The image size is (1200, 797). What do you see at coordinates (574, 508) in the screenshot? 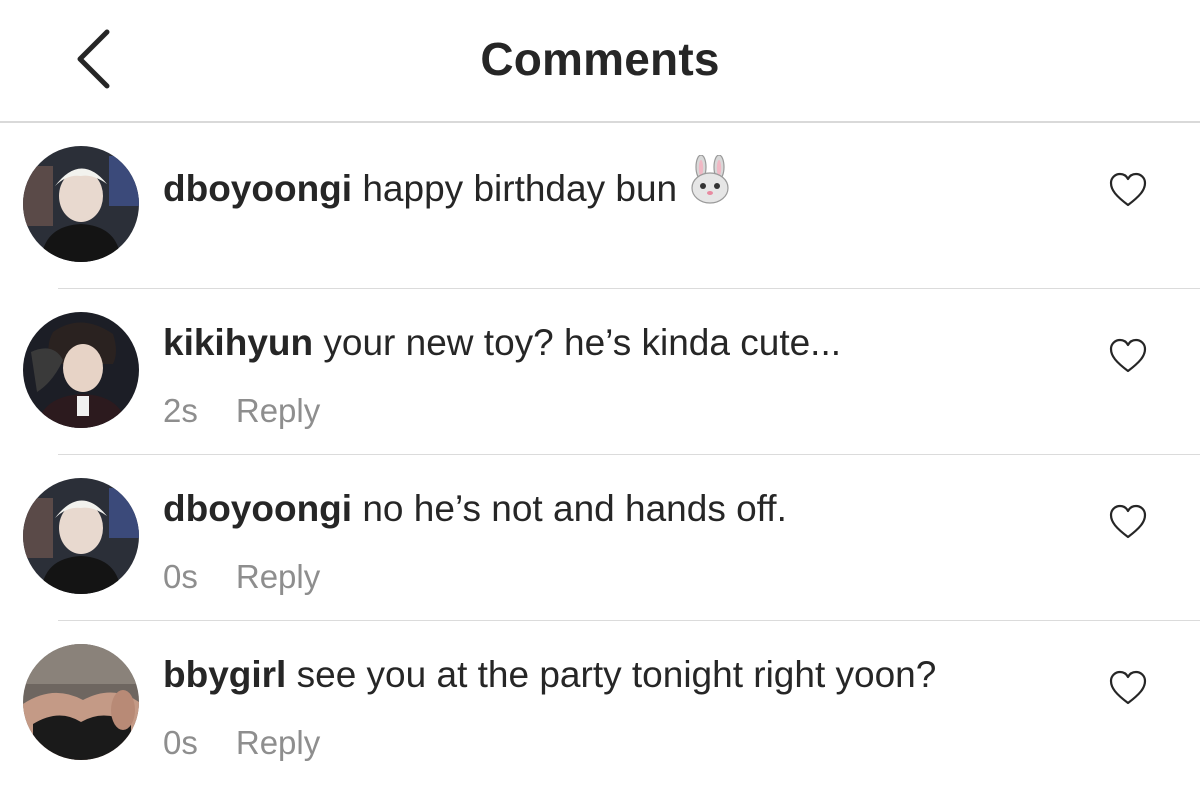
I see `comment-text: no he’s not and hands off.` at bounding box center [574, 508].